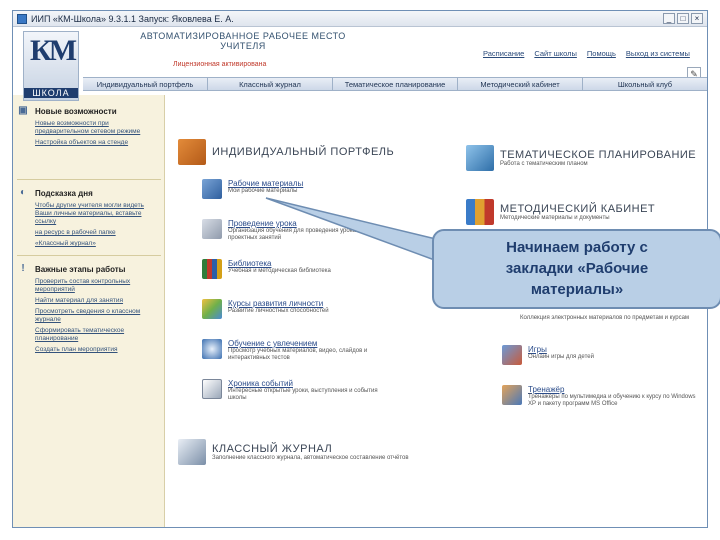 The image size is (720, 540). I want to click on callout-pointer-shape, so click(353, 230).